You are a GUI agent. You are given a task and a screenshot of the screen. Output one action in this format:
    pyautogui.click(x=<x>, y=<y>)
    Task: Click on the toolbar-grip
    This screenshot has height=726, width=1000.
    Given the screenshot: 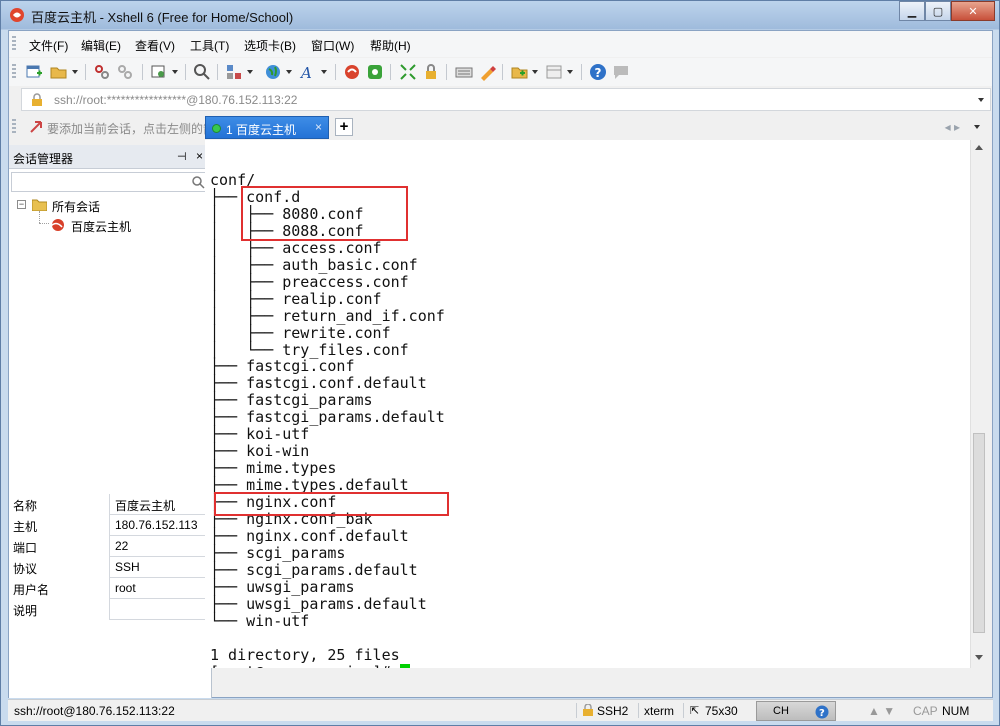 What is the action you would take?
    pyautogui.click(x=14, y=72)
    